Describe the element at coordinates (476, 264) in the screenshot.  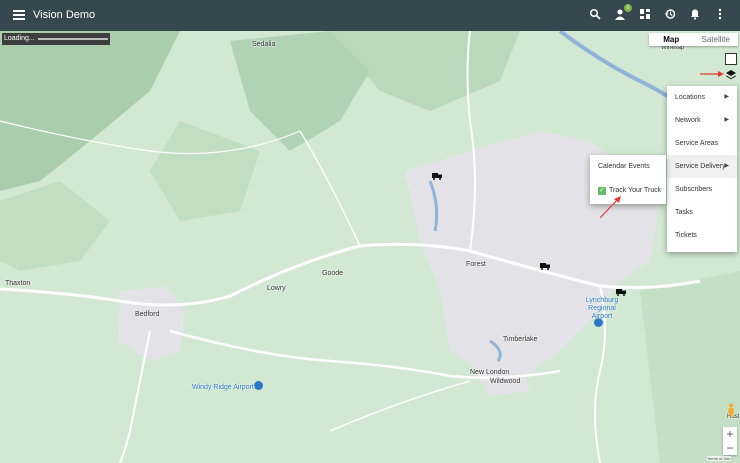
I see `place-label: Forest` at that location.